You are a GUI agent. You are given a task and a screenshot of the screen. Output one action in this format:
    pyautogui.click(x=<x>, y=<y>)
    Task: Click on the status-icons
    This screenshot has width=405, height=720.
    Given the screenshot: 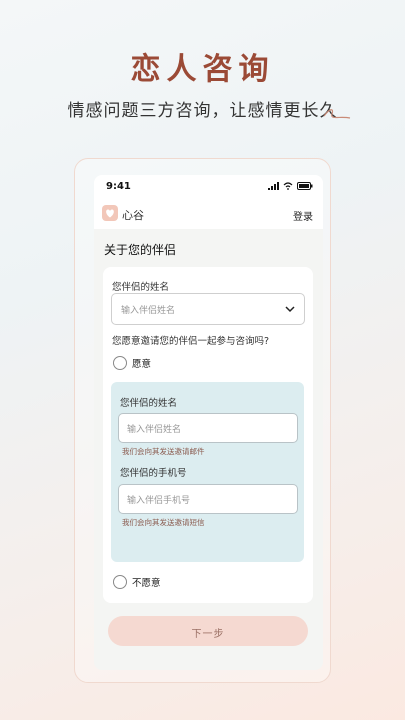 What is the action you would take?
    pyautogui.click(x=290, y=186)
    